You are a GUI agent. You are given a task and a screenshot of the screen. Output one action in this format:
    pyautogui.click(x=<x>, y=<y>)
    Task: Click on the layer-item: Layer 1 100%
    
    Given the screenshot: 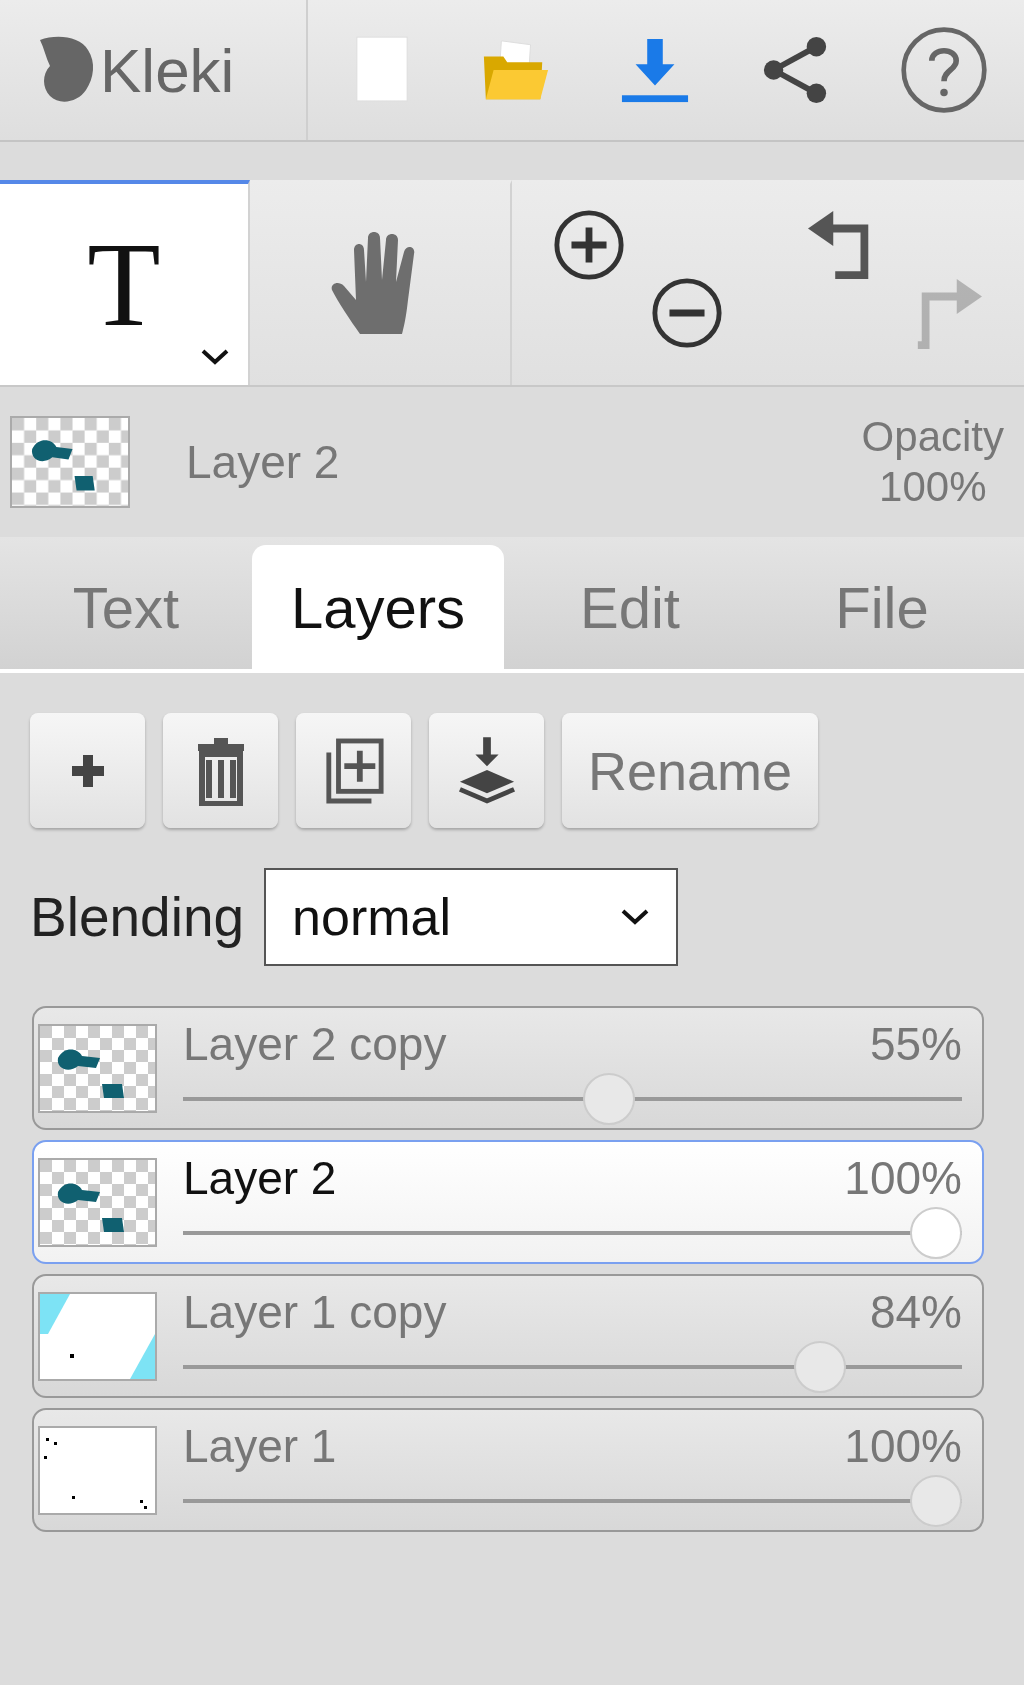 What is the action you would take?
    pyautogui.click(x=508, y=1470)
    